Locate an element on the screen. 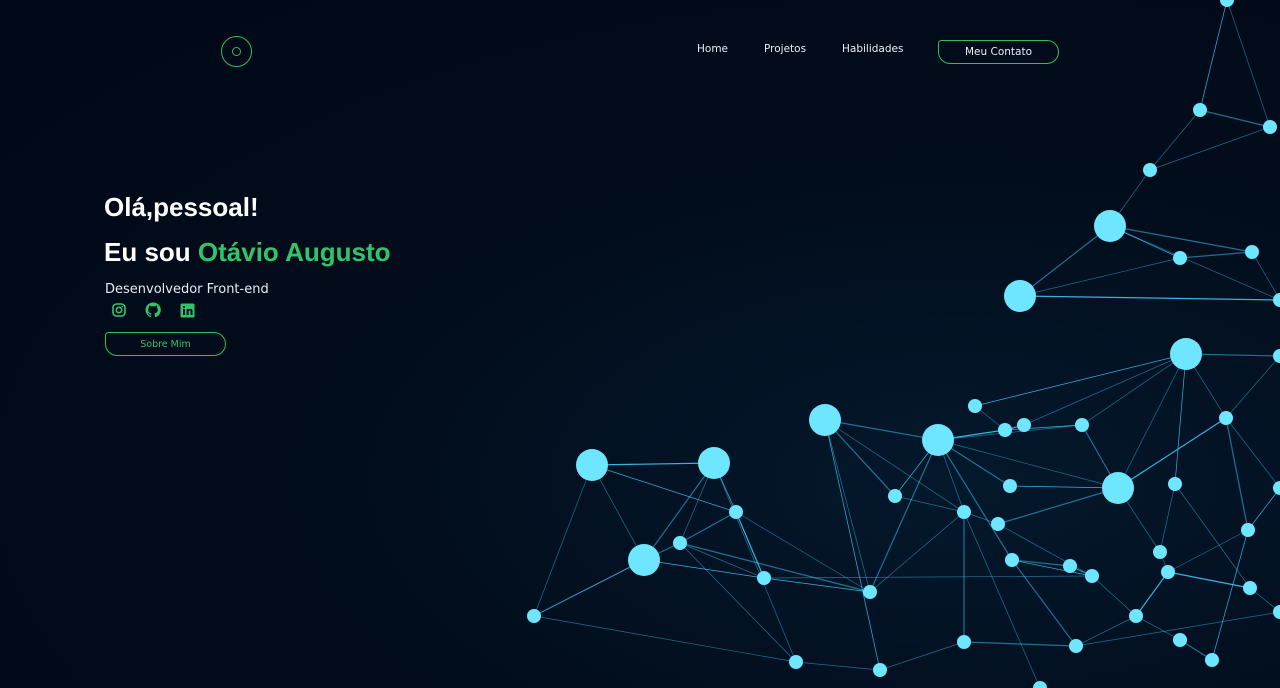 This screenshot has height=688, width=1280. instagram-icon is located at coordinates (119, 310).